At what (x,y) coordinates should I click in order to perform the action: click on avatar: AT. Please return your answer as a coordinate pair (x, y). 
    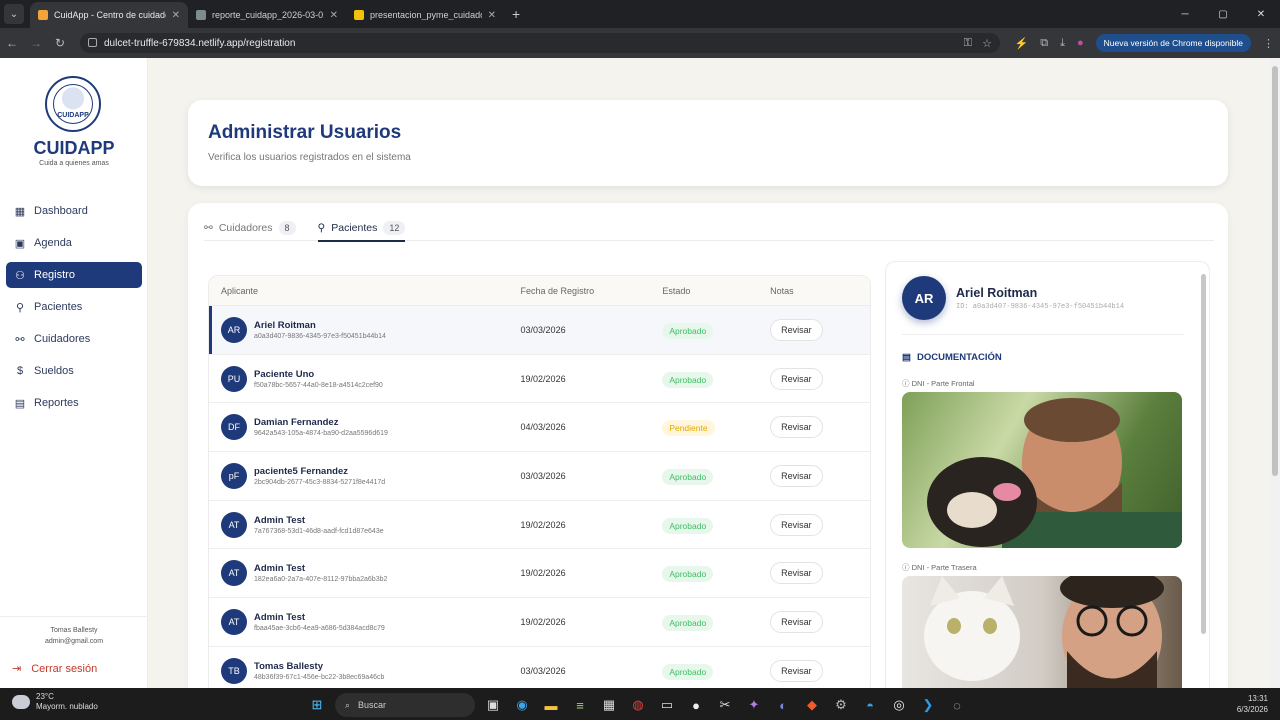
    Looking at the image, I should click on (234, 573).